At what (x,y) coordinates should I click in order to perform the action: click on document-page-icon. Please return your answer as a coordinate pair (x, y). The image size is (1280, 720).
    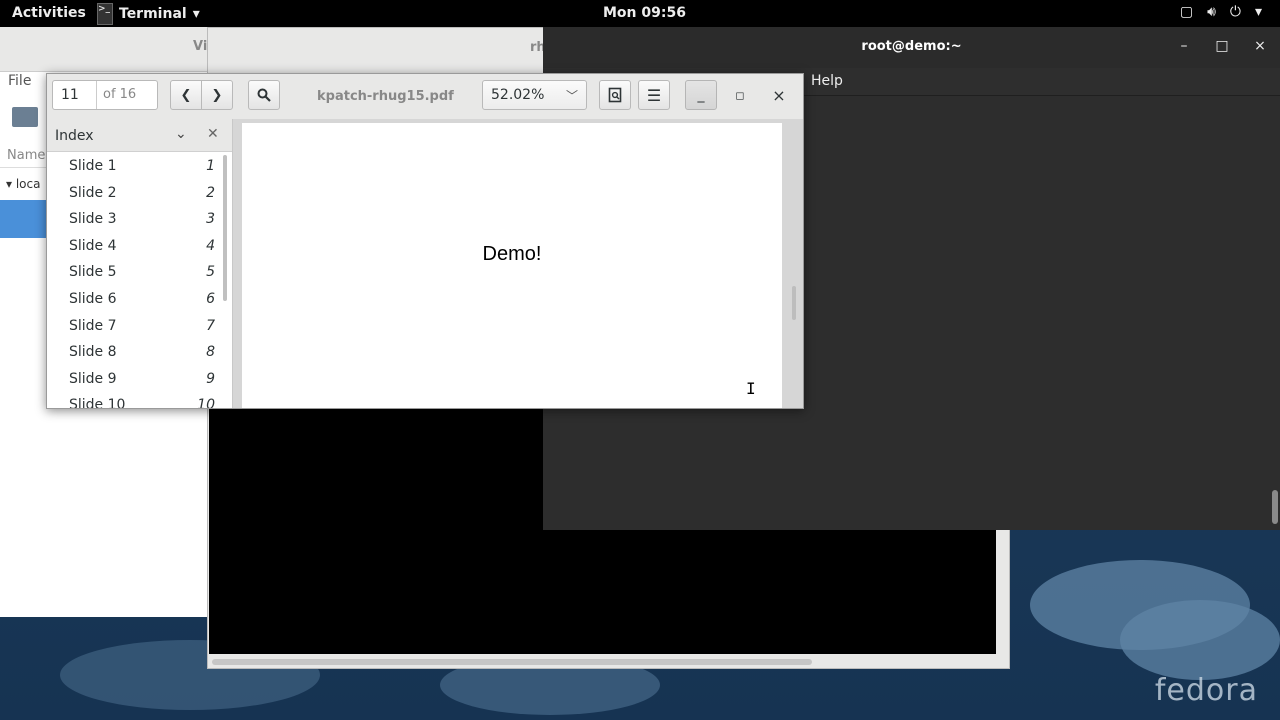
    Looking at the image, I should click on (615, 95).